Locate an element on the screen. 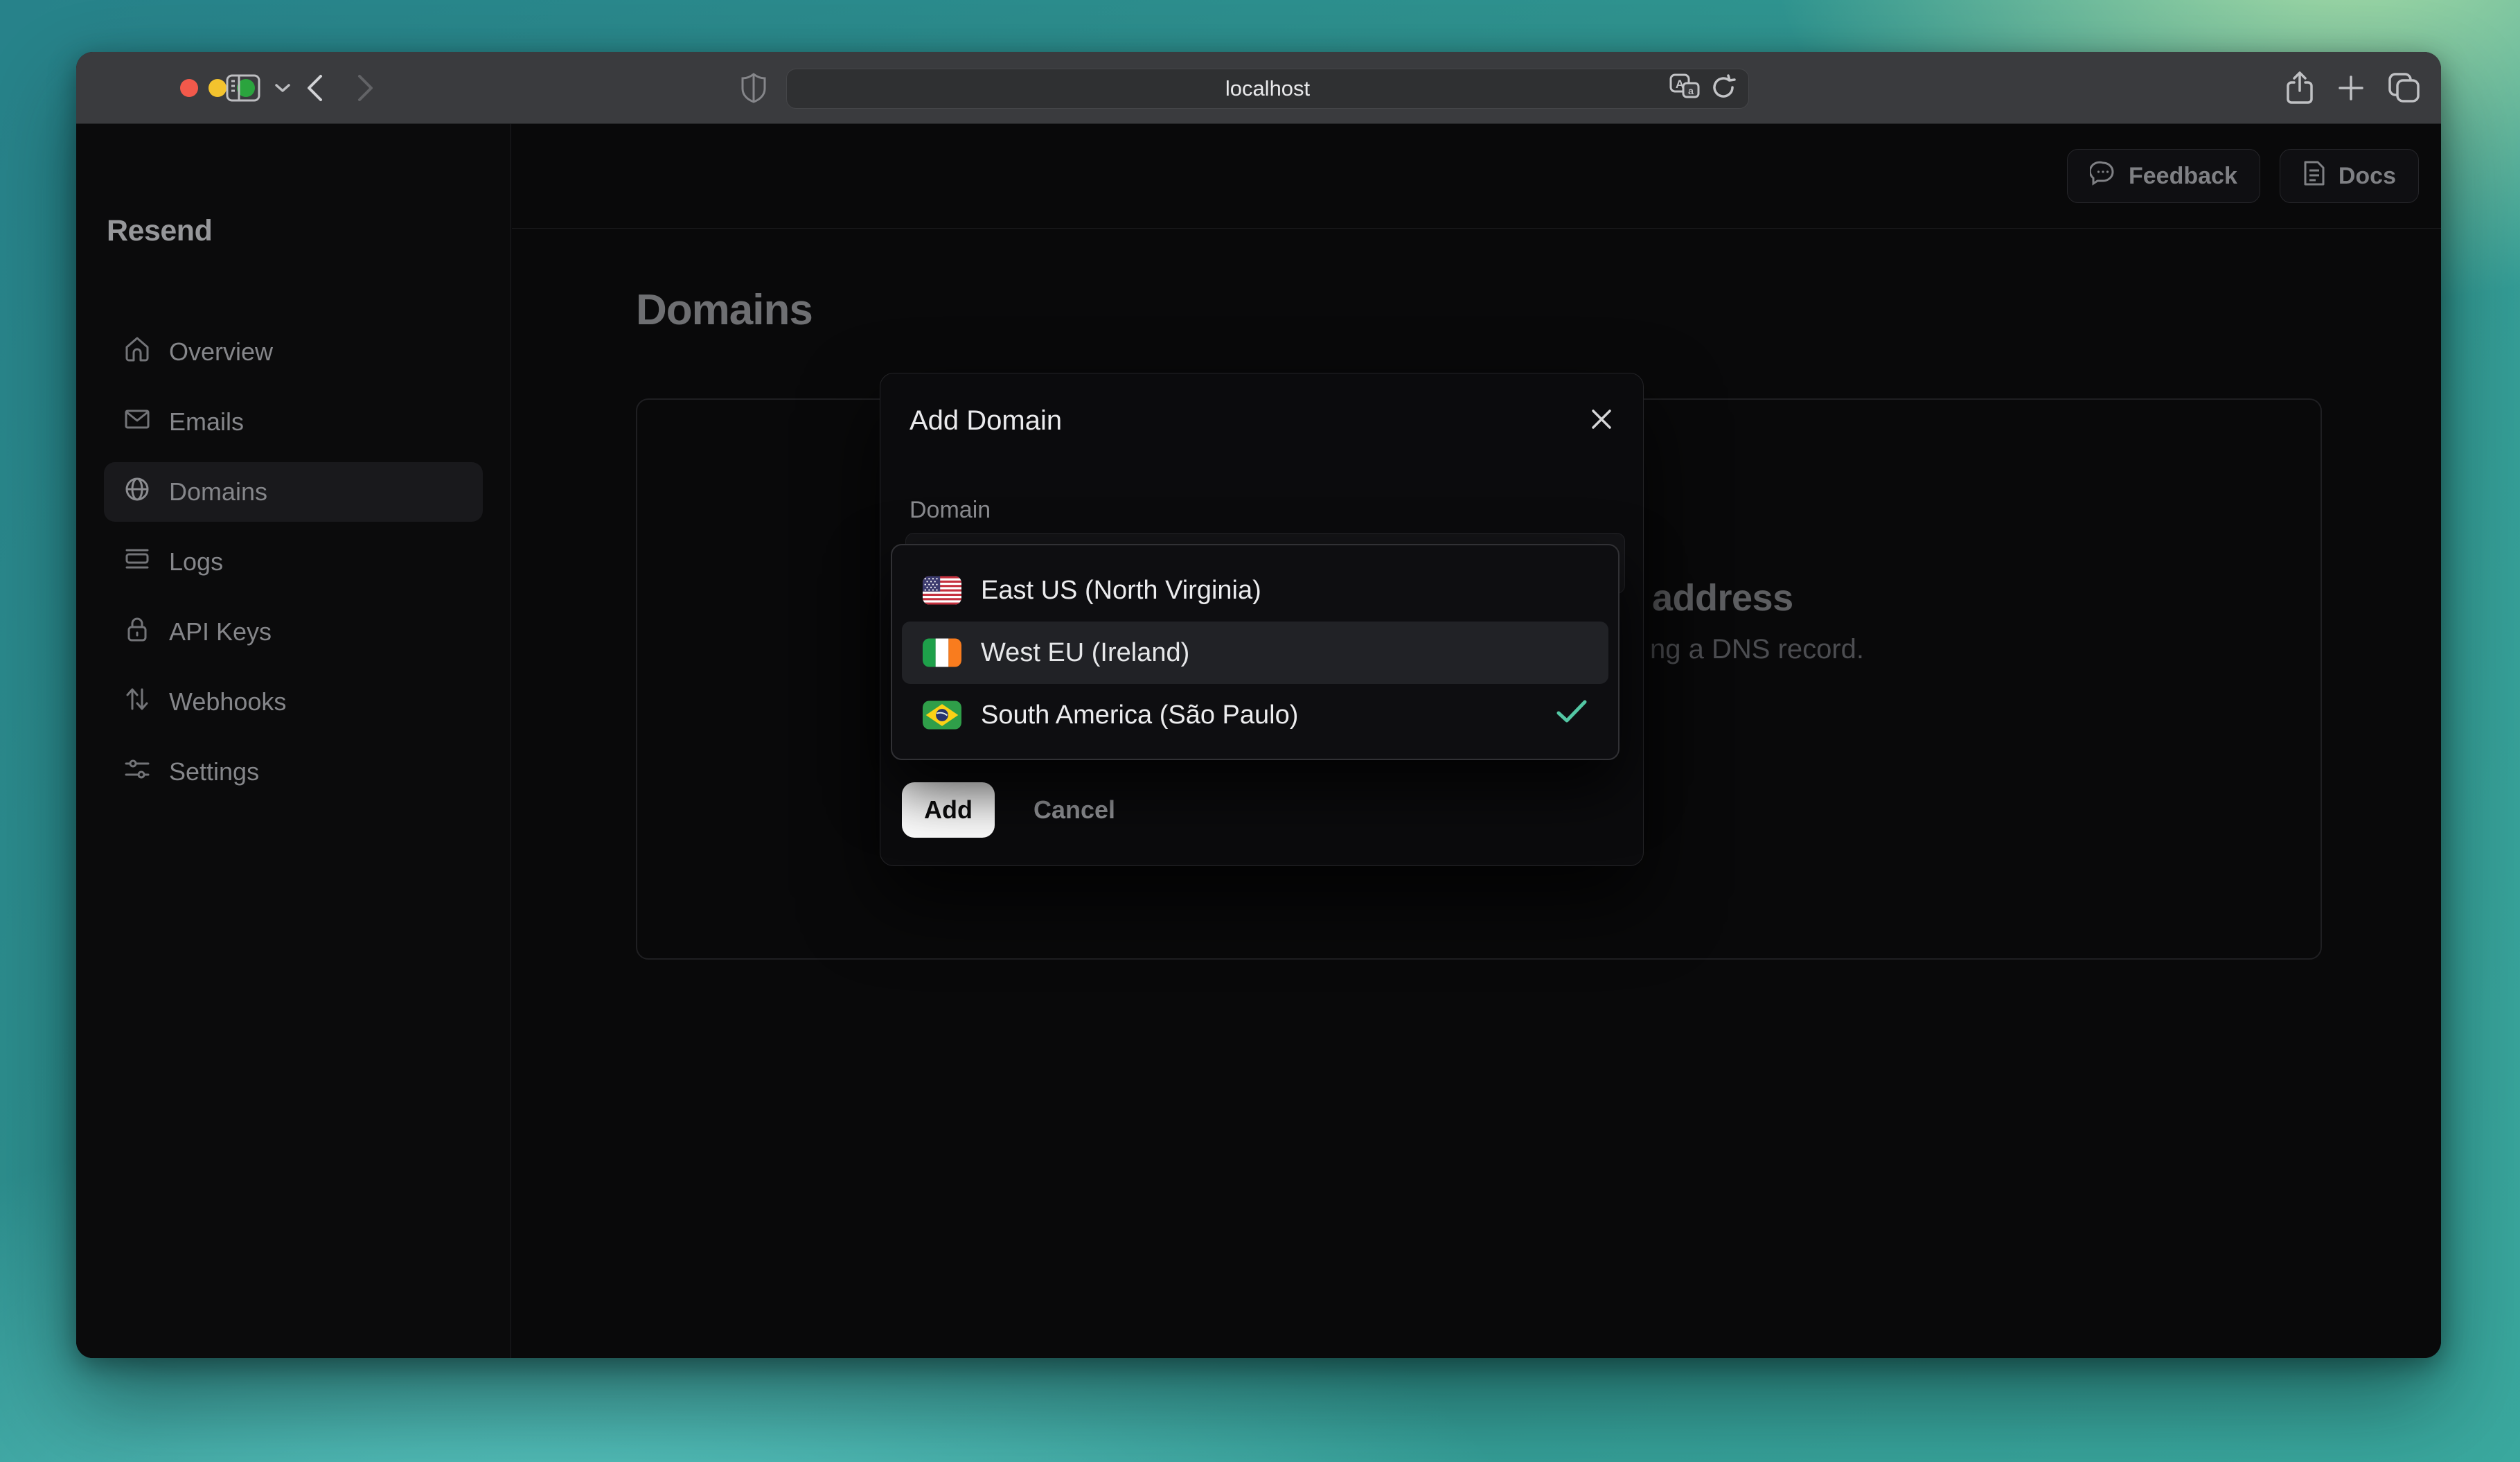  docs-button: Docs is located at coordinates (2349, 176).